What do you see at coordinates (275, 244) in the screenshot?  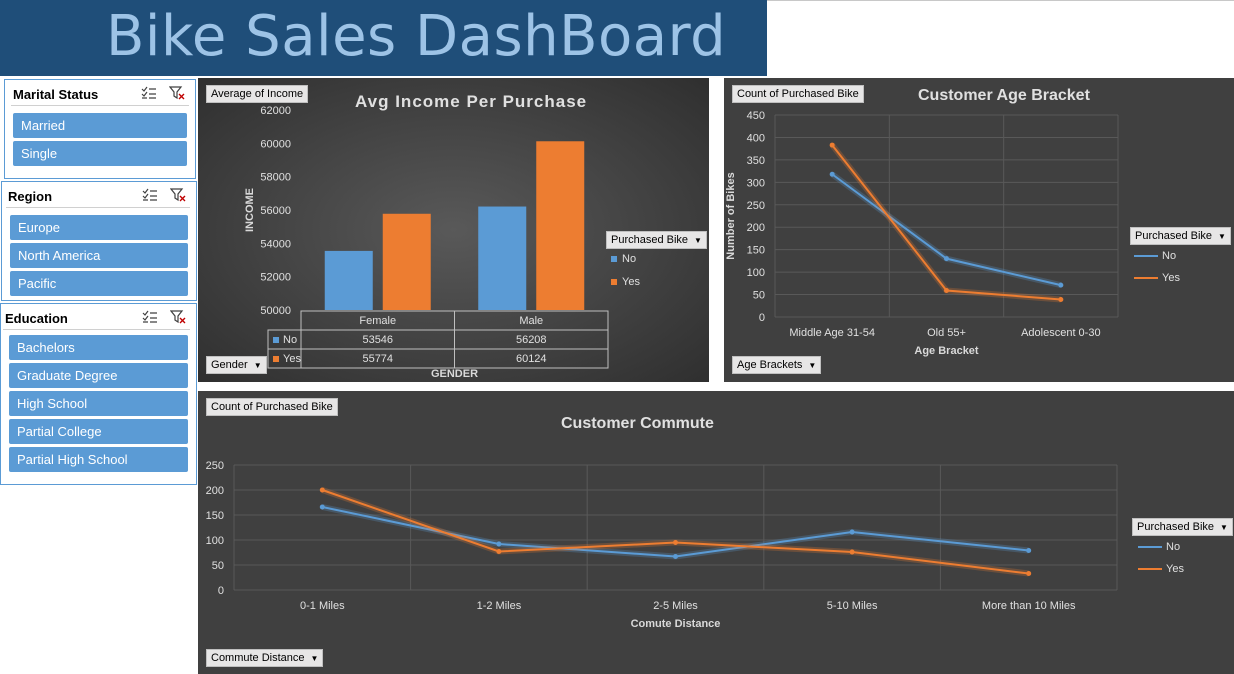 I see `y-tick-label: 54000` at bounding box center [275, 244].